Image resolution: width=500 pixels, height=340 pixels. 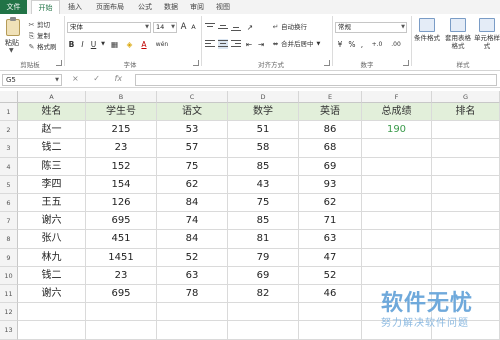 I want to click on header-cell: 语文, so click(x=192, y=112).